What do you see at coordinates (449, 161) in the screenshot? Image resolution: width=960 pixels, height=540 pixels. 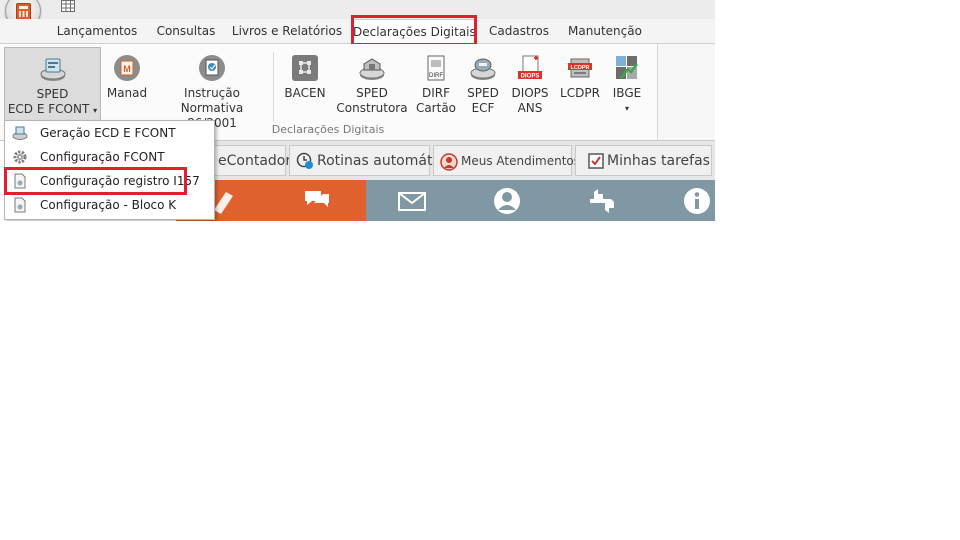 I see `support-agent-icon` at bounding box center [449, 161].